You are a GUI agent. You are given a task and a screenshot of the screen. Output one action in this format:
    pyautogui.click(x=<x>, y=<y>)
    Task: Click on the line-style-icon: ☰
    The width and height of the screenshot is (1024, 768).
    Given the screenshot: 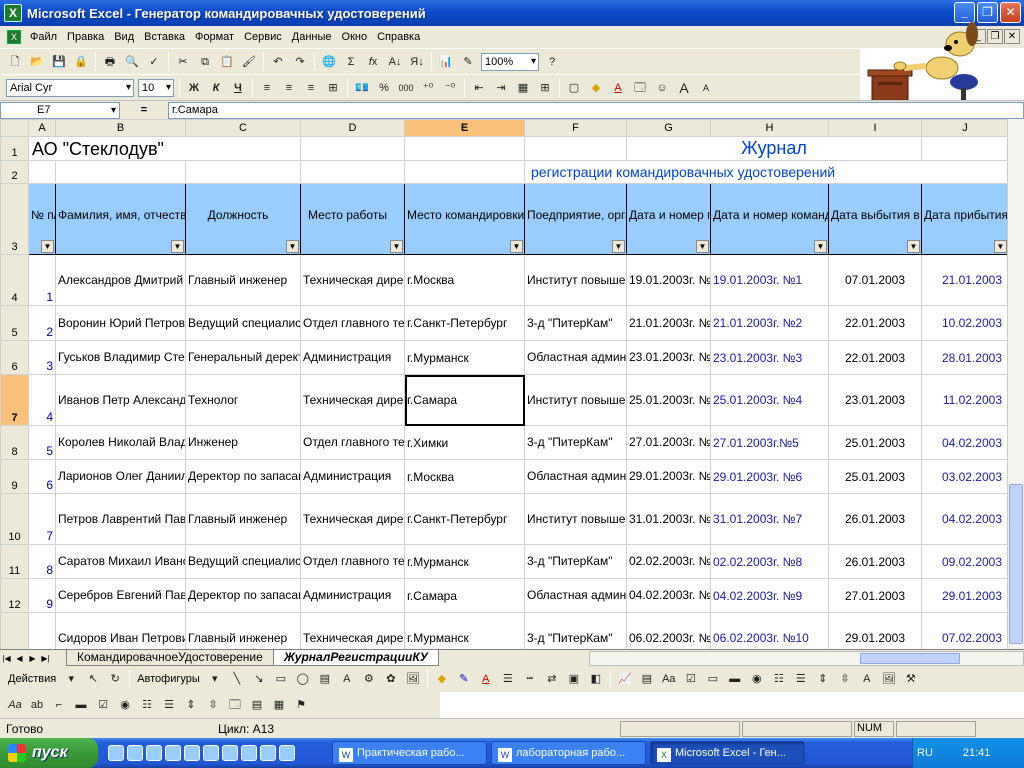 What is the action you would take?
    pyautogui.click(x=508, y=679)
    